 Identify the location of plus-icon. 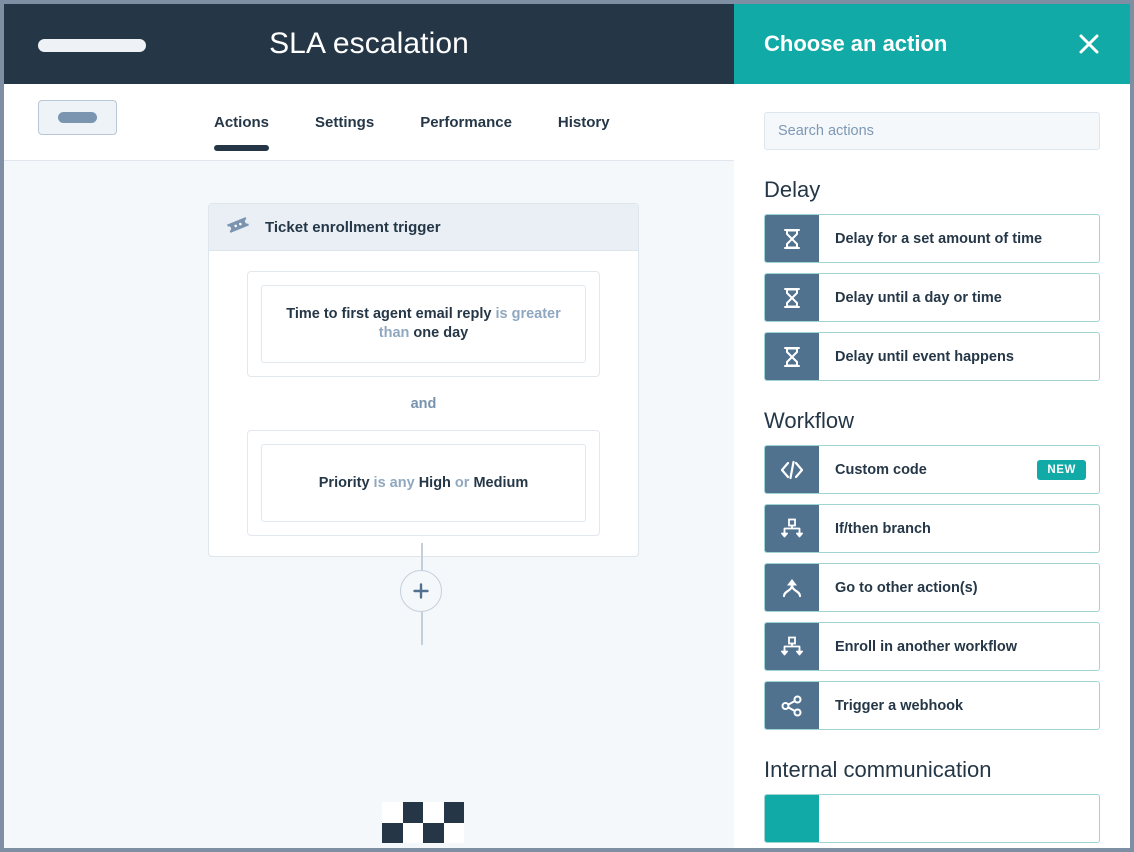
(421, 591).